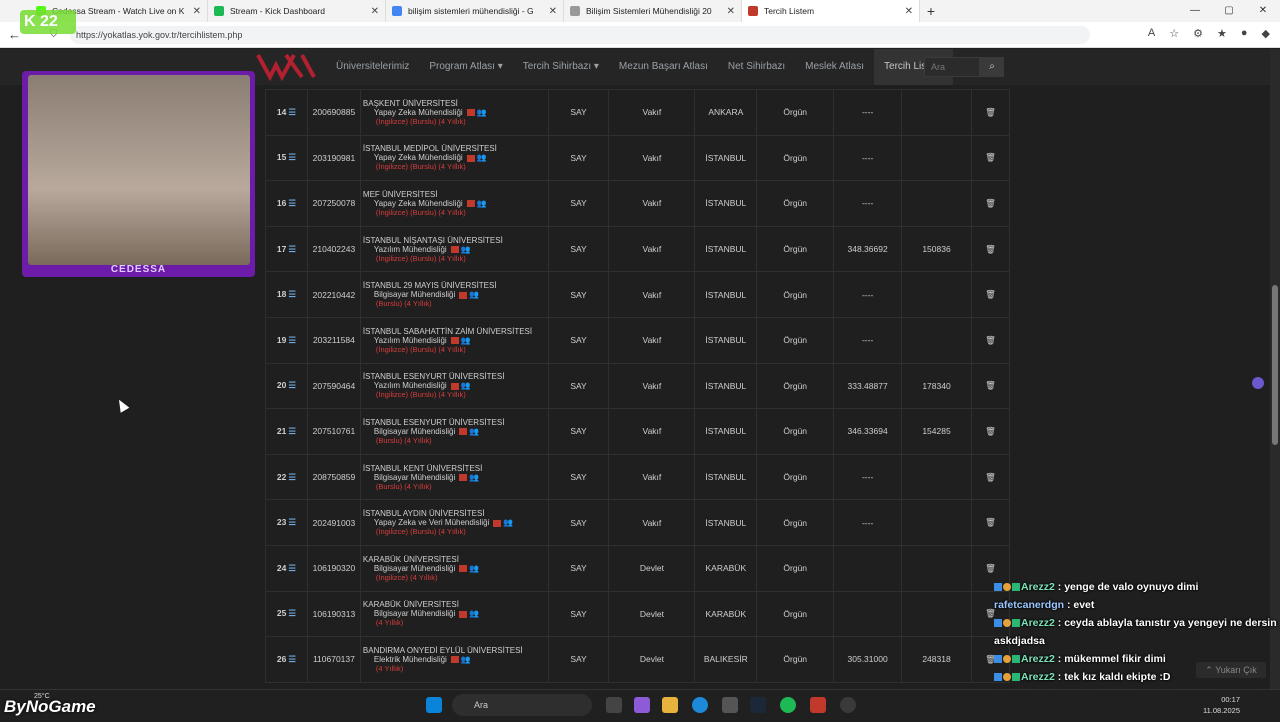 The height and width of the screenshot is (722, 1280). Describe the element at coordinates (333, 659) in the screenshot. I see `program-code: 110670137` at that location.